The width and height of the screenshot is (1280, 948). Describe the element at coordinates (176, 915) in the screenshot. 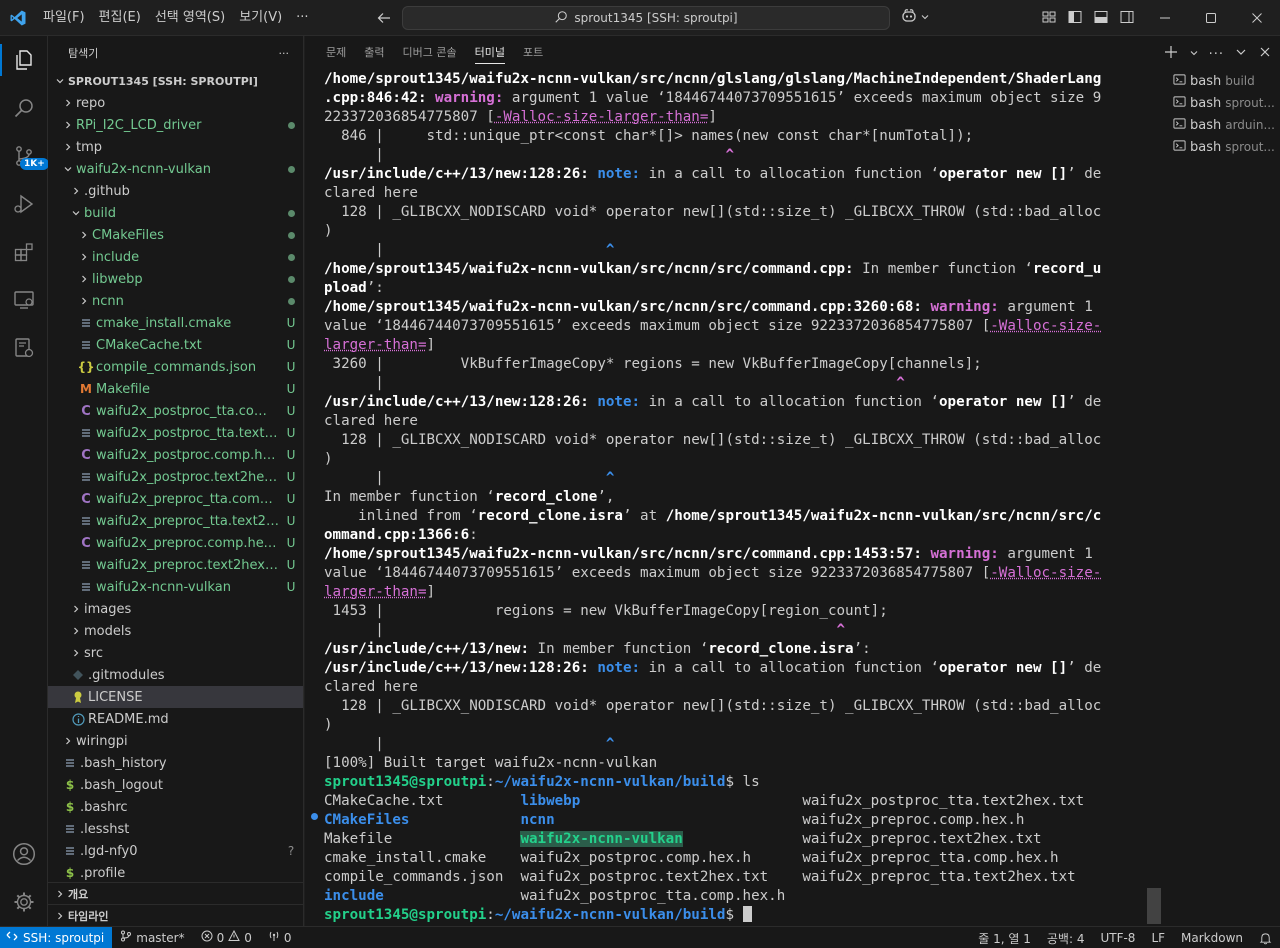

I see `timeline-section: 타임라인` at that location.